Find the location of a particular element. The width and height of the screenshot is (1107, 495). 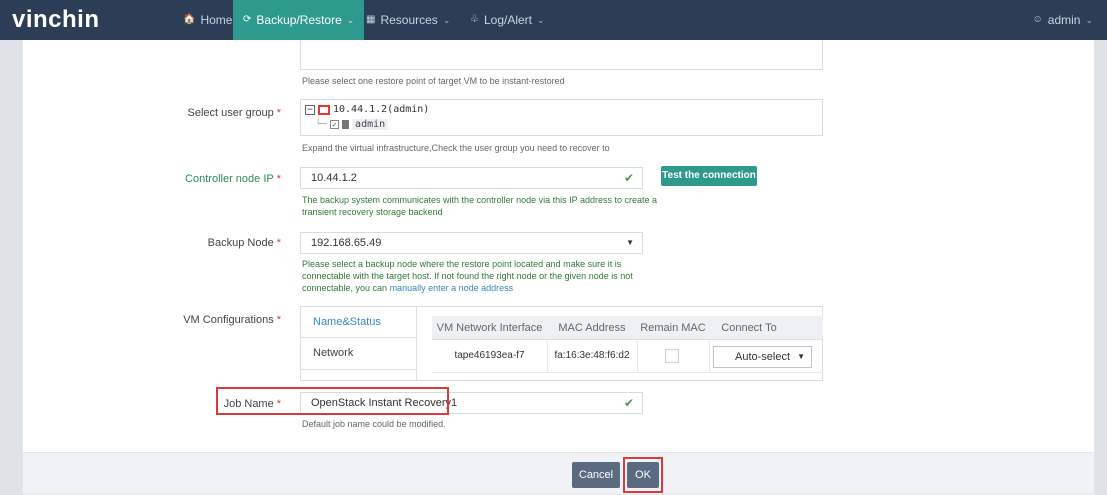

col-remain-mac: Remain MAC is located at coordinates (673, 328).